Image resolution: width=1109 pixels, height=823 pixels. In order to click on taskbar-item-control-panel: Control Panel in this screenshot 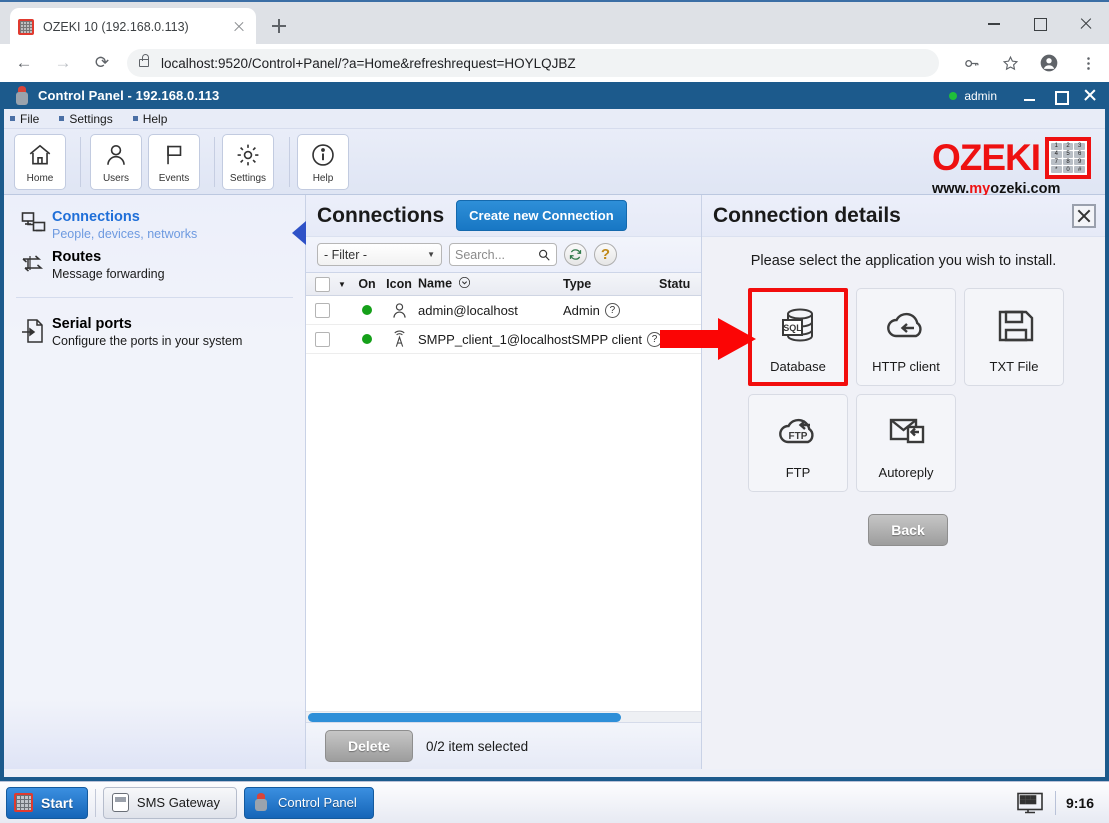, I will do `click(309, 802)`.